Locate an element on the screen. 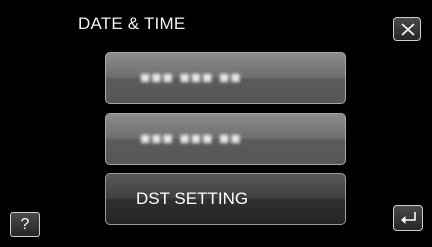  menu-item-date-setting: ■■■ ■■■ ■■ is located at coordinates (225, 78).